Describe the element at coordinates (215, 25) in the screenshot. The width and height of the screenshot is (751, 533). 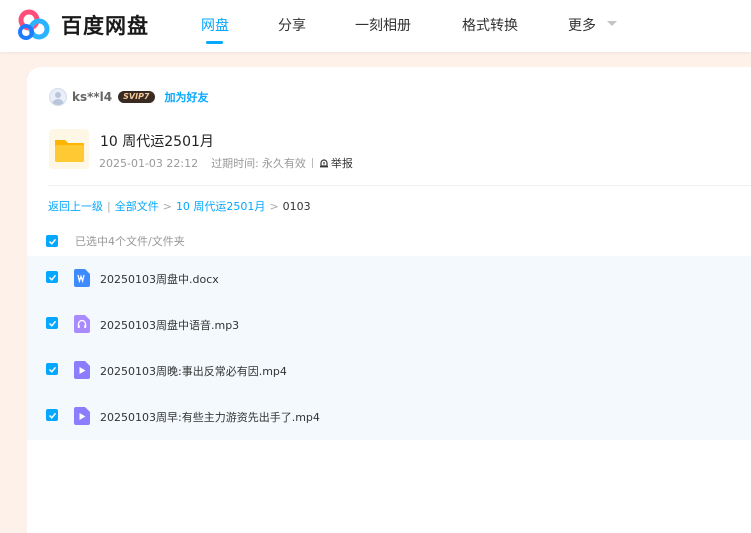
I see `nav-tab-netdisk: 网盘` at that location.